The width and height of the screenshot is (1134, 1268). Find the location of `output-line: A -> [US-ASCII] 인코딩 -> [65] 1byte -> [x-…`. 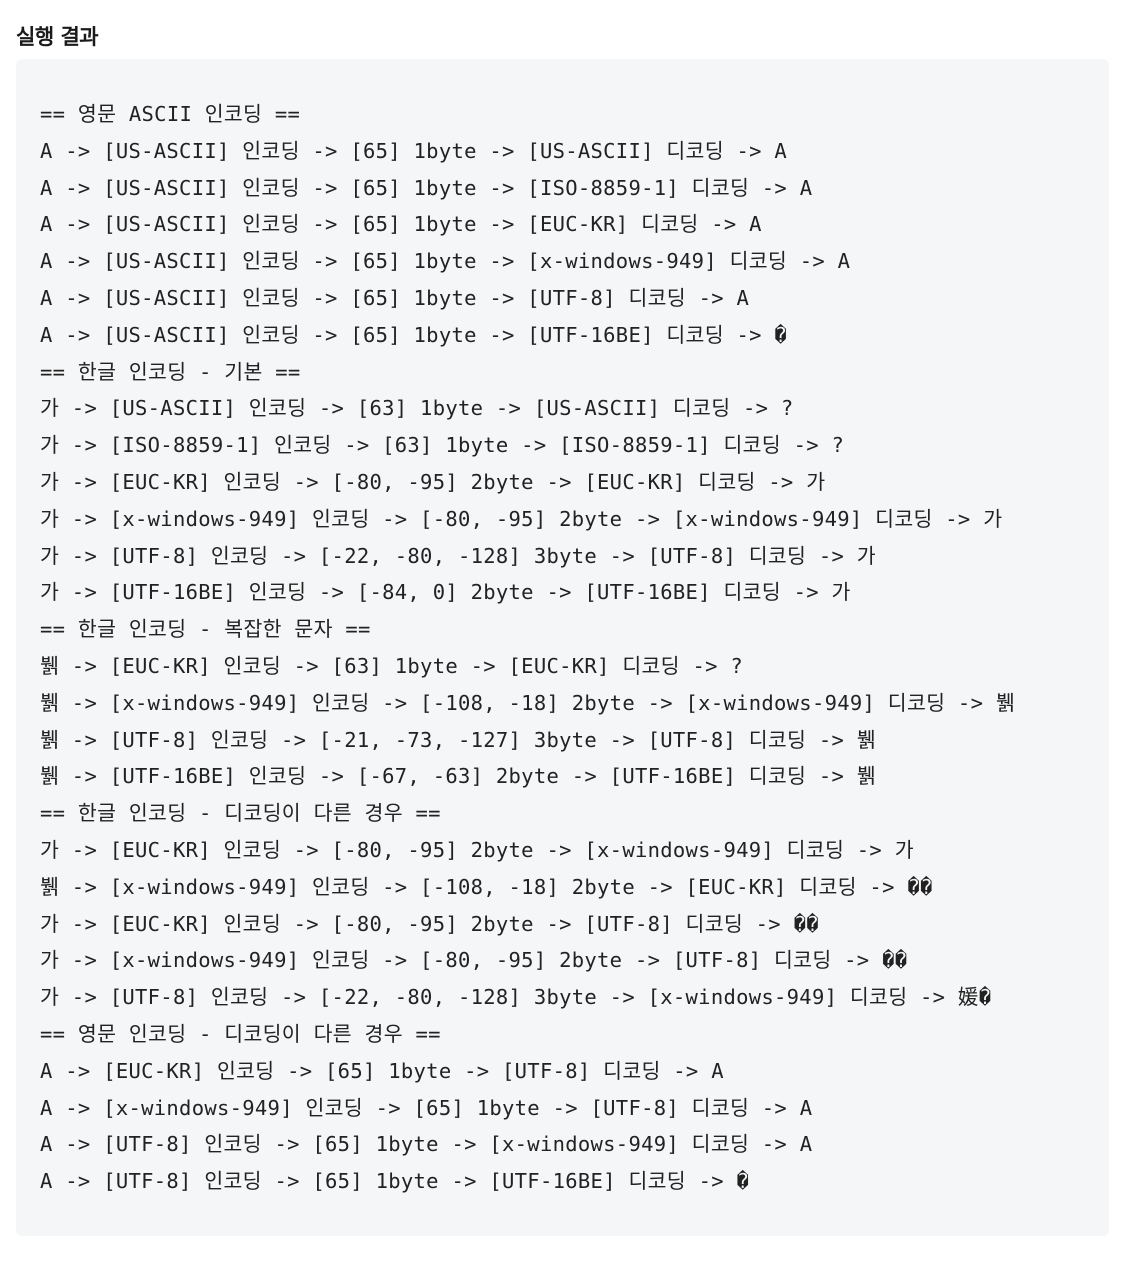

output-line: A -> [US-ASCII] 인코딩 -> [65] 1byte -> [x-… is located at coordinates (445, 261).